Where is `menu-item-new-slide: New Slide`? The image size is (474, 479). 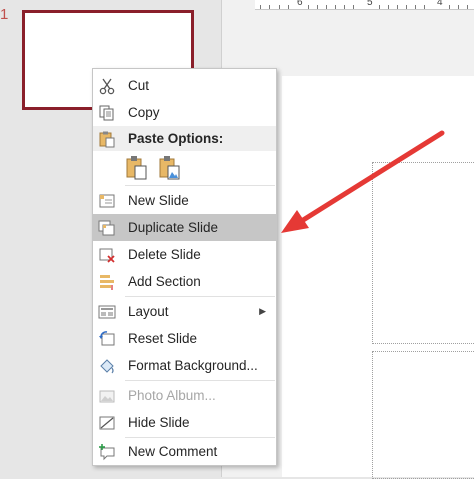 menu-item-new-slide: New Slide is located at coordinates (184, 200).